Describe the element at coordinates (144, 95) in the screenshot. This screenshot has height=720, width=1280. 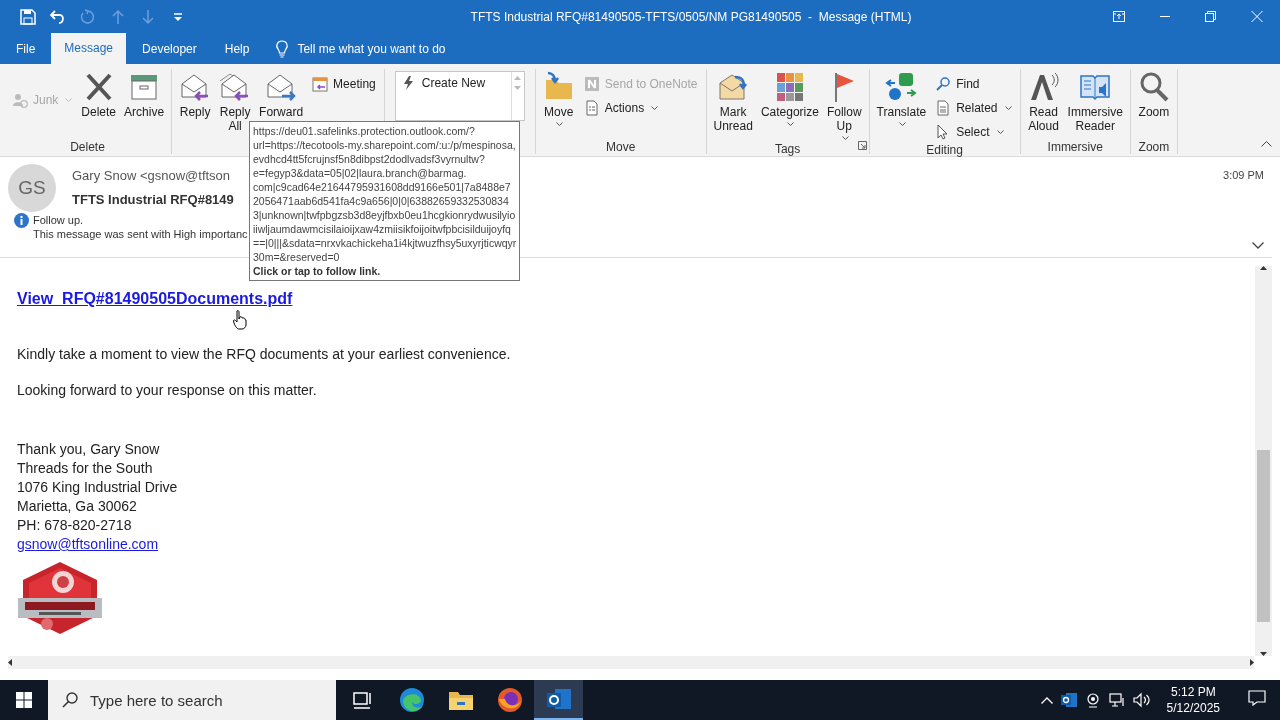
I see `ribbon-button: Archive` at that location.